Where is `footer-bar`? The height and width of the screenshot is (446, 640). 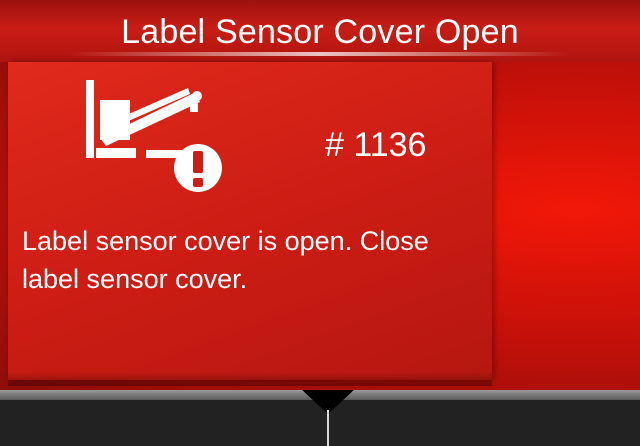
footer-bar is located at coordinates (320, 418).